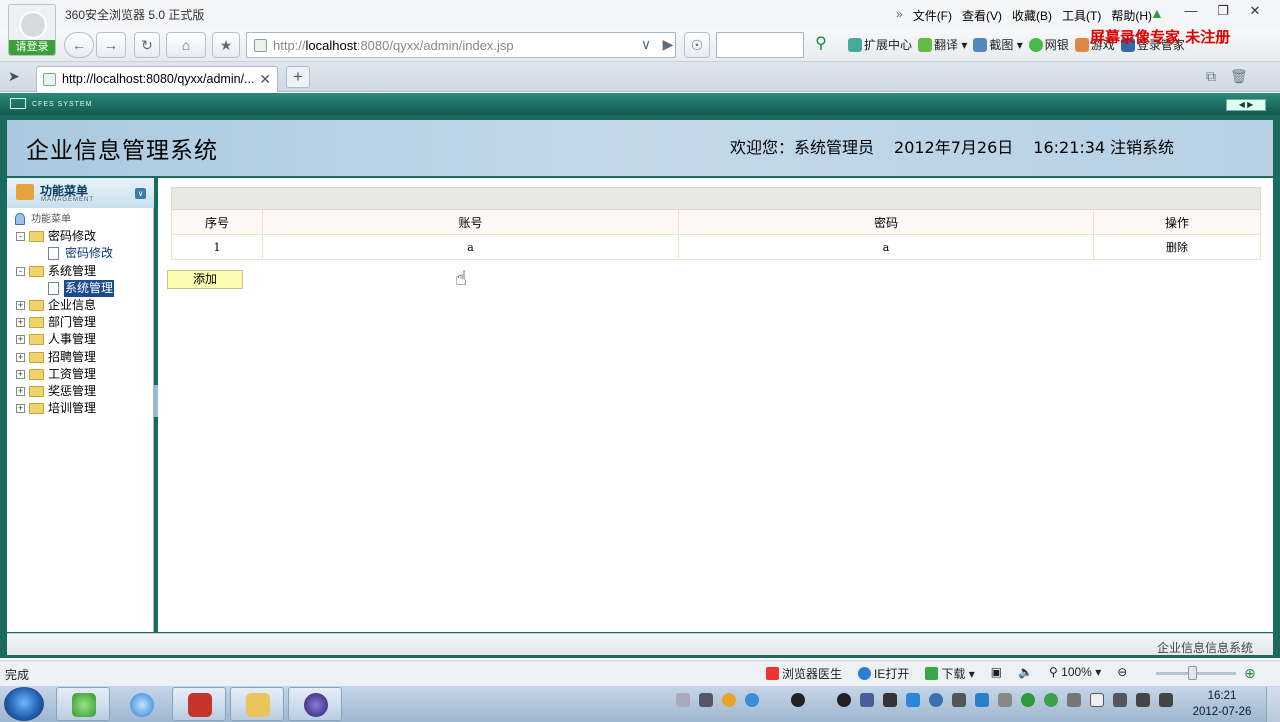  Describe the element at coordinates (205, 279) in the screenshot. I see `add-button: 添加` at that location.